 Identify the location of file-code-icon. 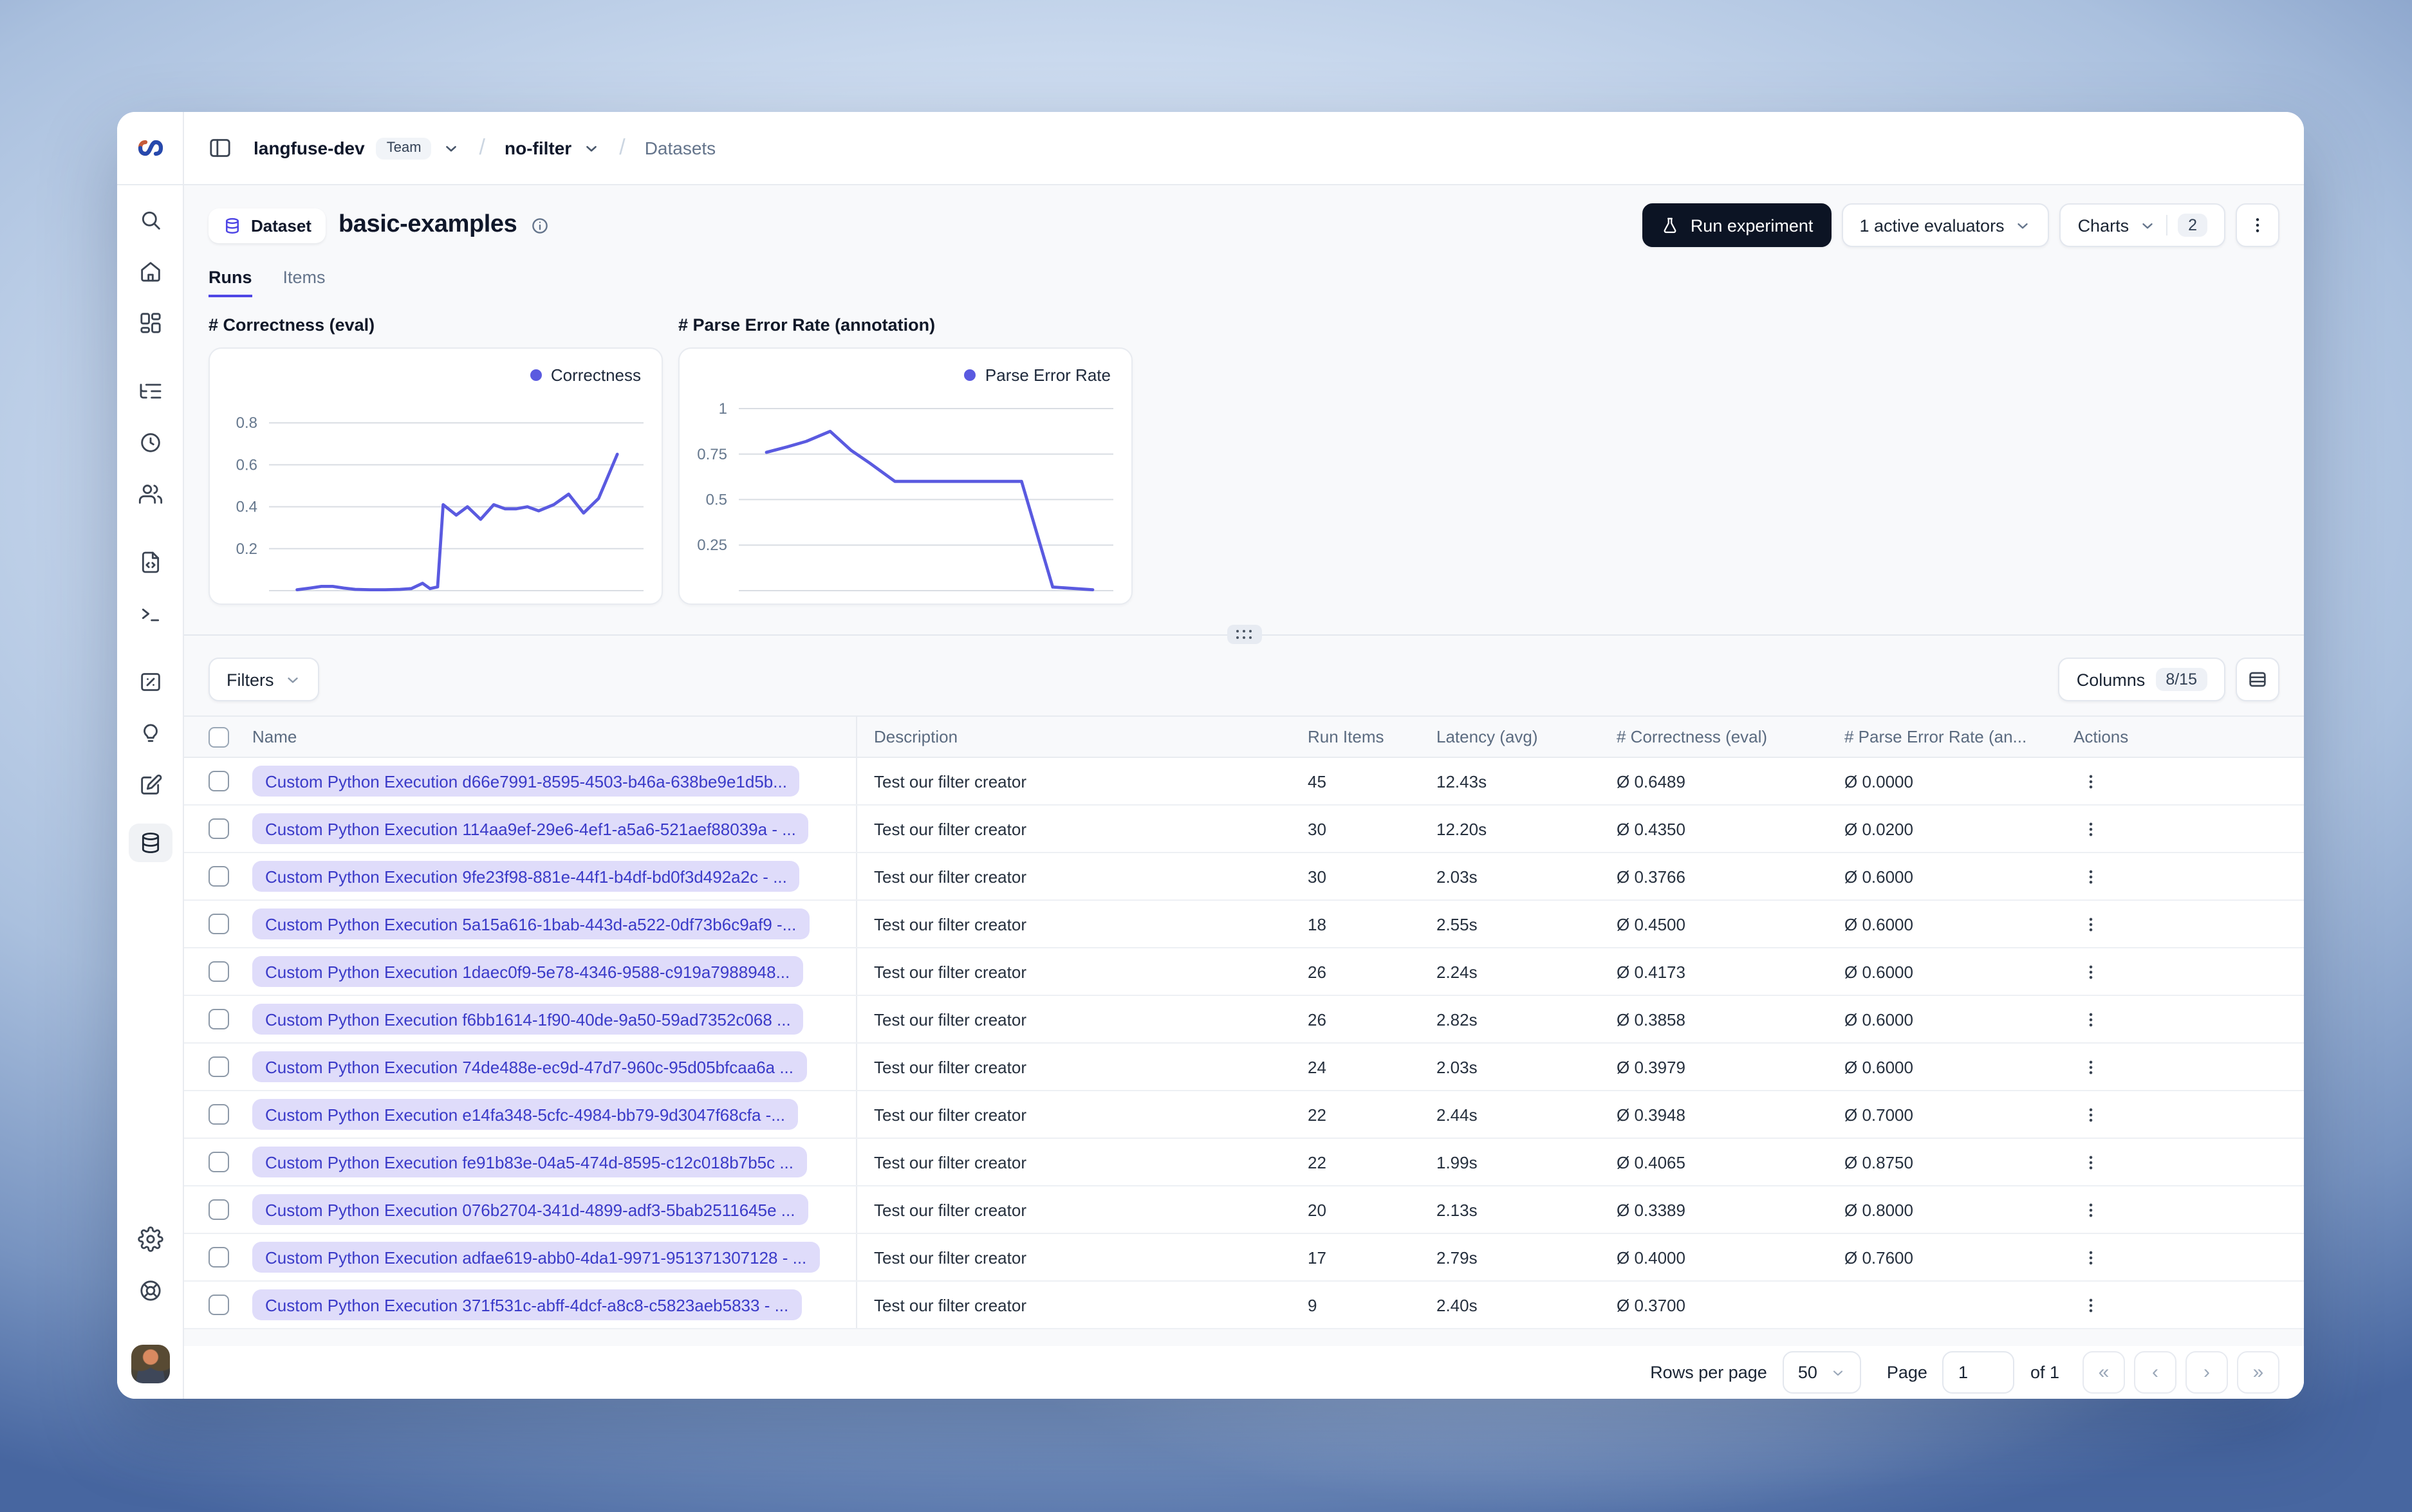
(150, 562).